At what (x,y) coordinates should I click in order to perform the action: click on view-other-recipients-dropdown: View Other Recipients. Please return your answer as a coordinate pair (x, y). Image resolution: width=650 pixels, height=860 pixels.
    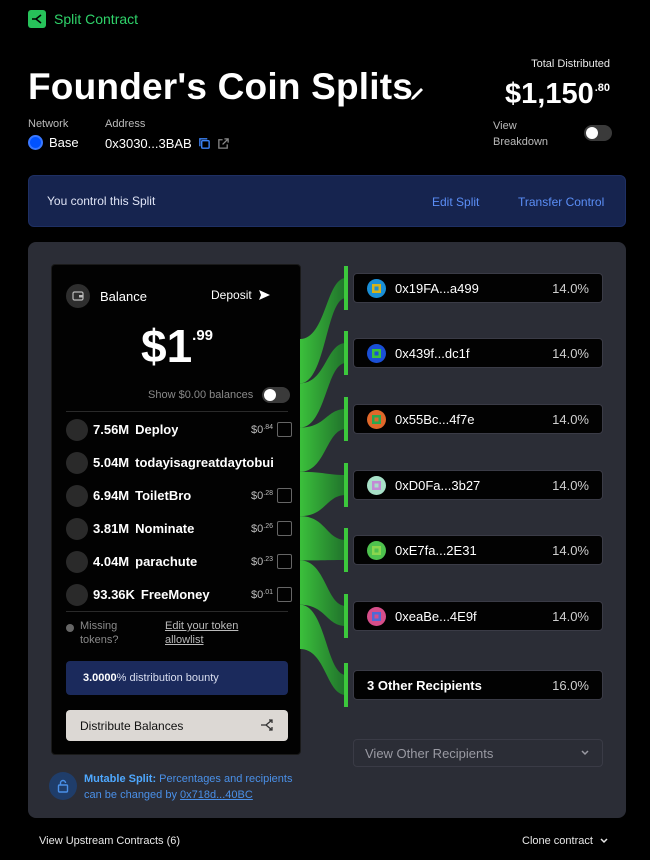
    Looking at the image, I should click on (478, 753).